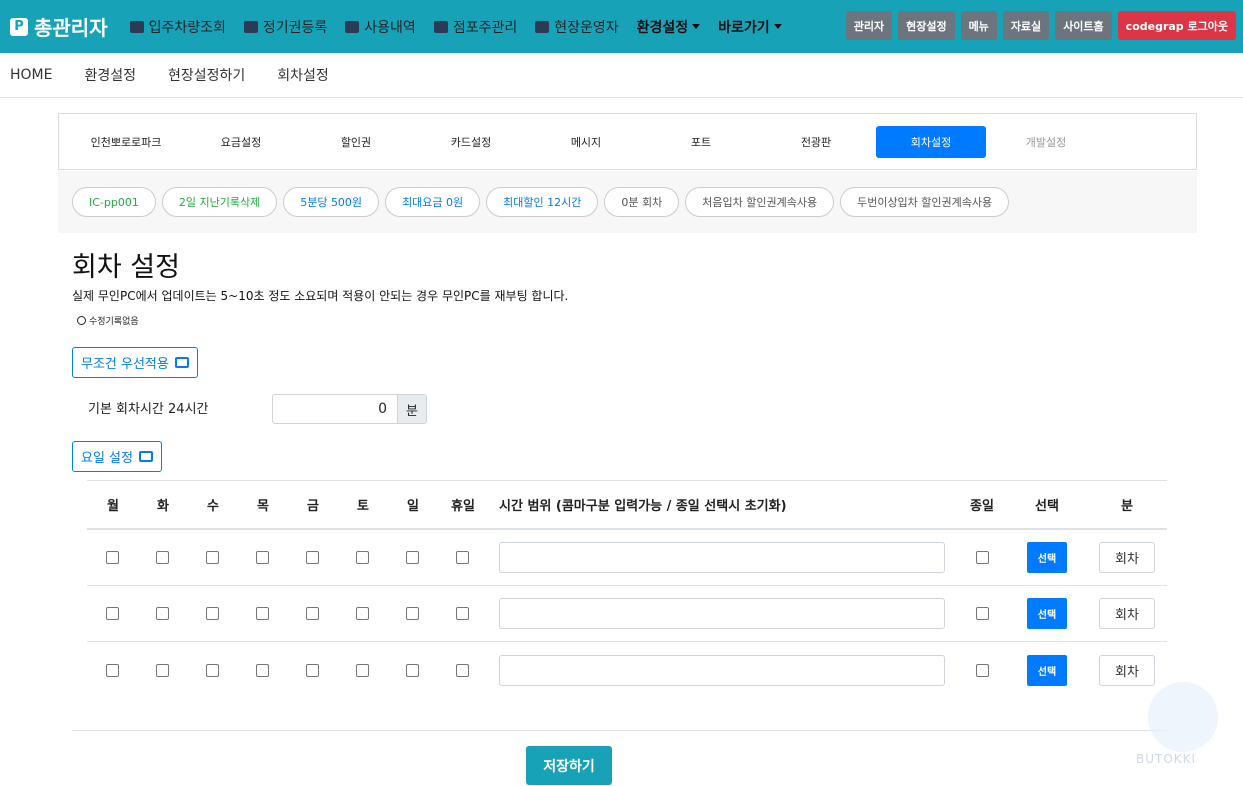 The width and height of the screenshot is (1243, 786). What do you see at coordinates (285, 27) in the screenshot?
I see `nav-pass-register: 정기권등록` at bounding box center [285, 27].